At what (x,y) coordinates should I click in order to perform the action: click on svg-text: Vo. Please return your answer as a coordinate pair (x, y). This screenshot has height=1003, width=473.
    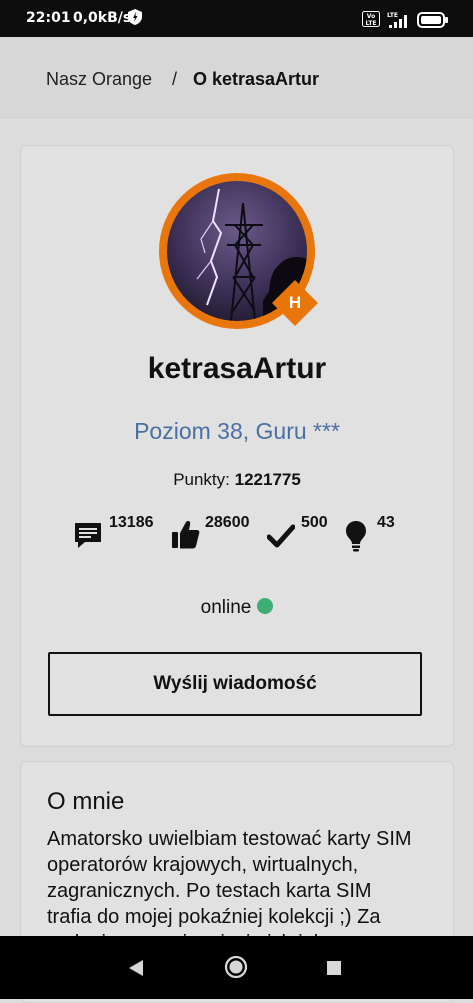
    Looking at the image, I should click on (371, 16).